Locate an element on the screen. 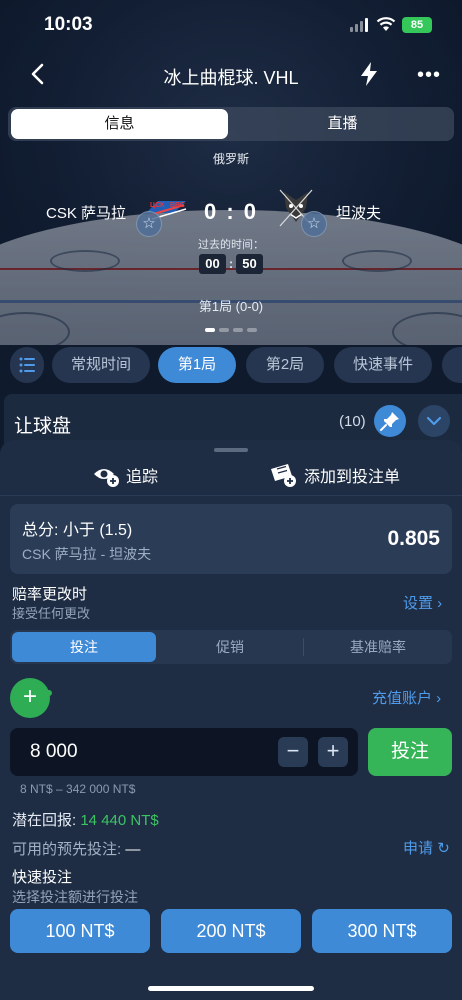 This screenshot has width=462, height=1000. track-button: 追踪 is located at coordinates (125, 475).